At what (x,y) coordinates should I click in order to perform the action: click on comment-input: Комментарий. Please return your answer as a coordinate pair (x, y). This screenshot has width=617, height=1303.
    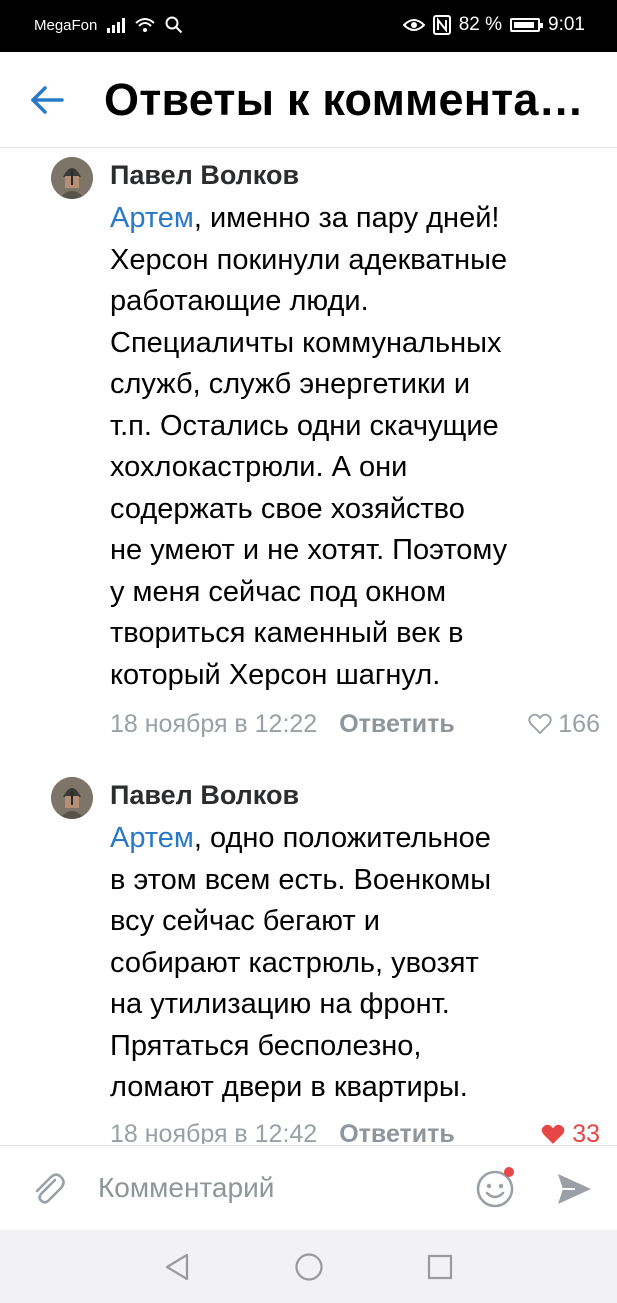
    Looking at the image, I should click on (186, 1188).